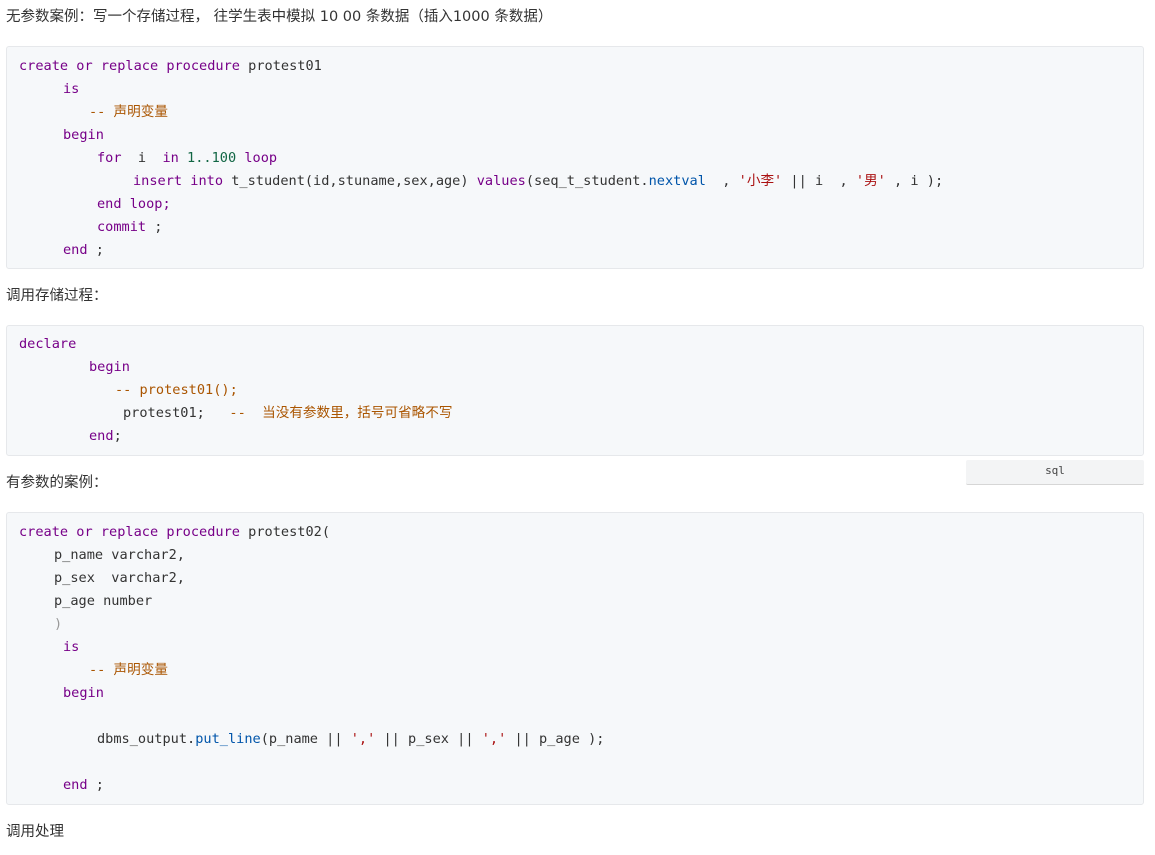  I want to click on keyword: loop;, so click(146, 204).